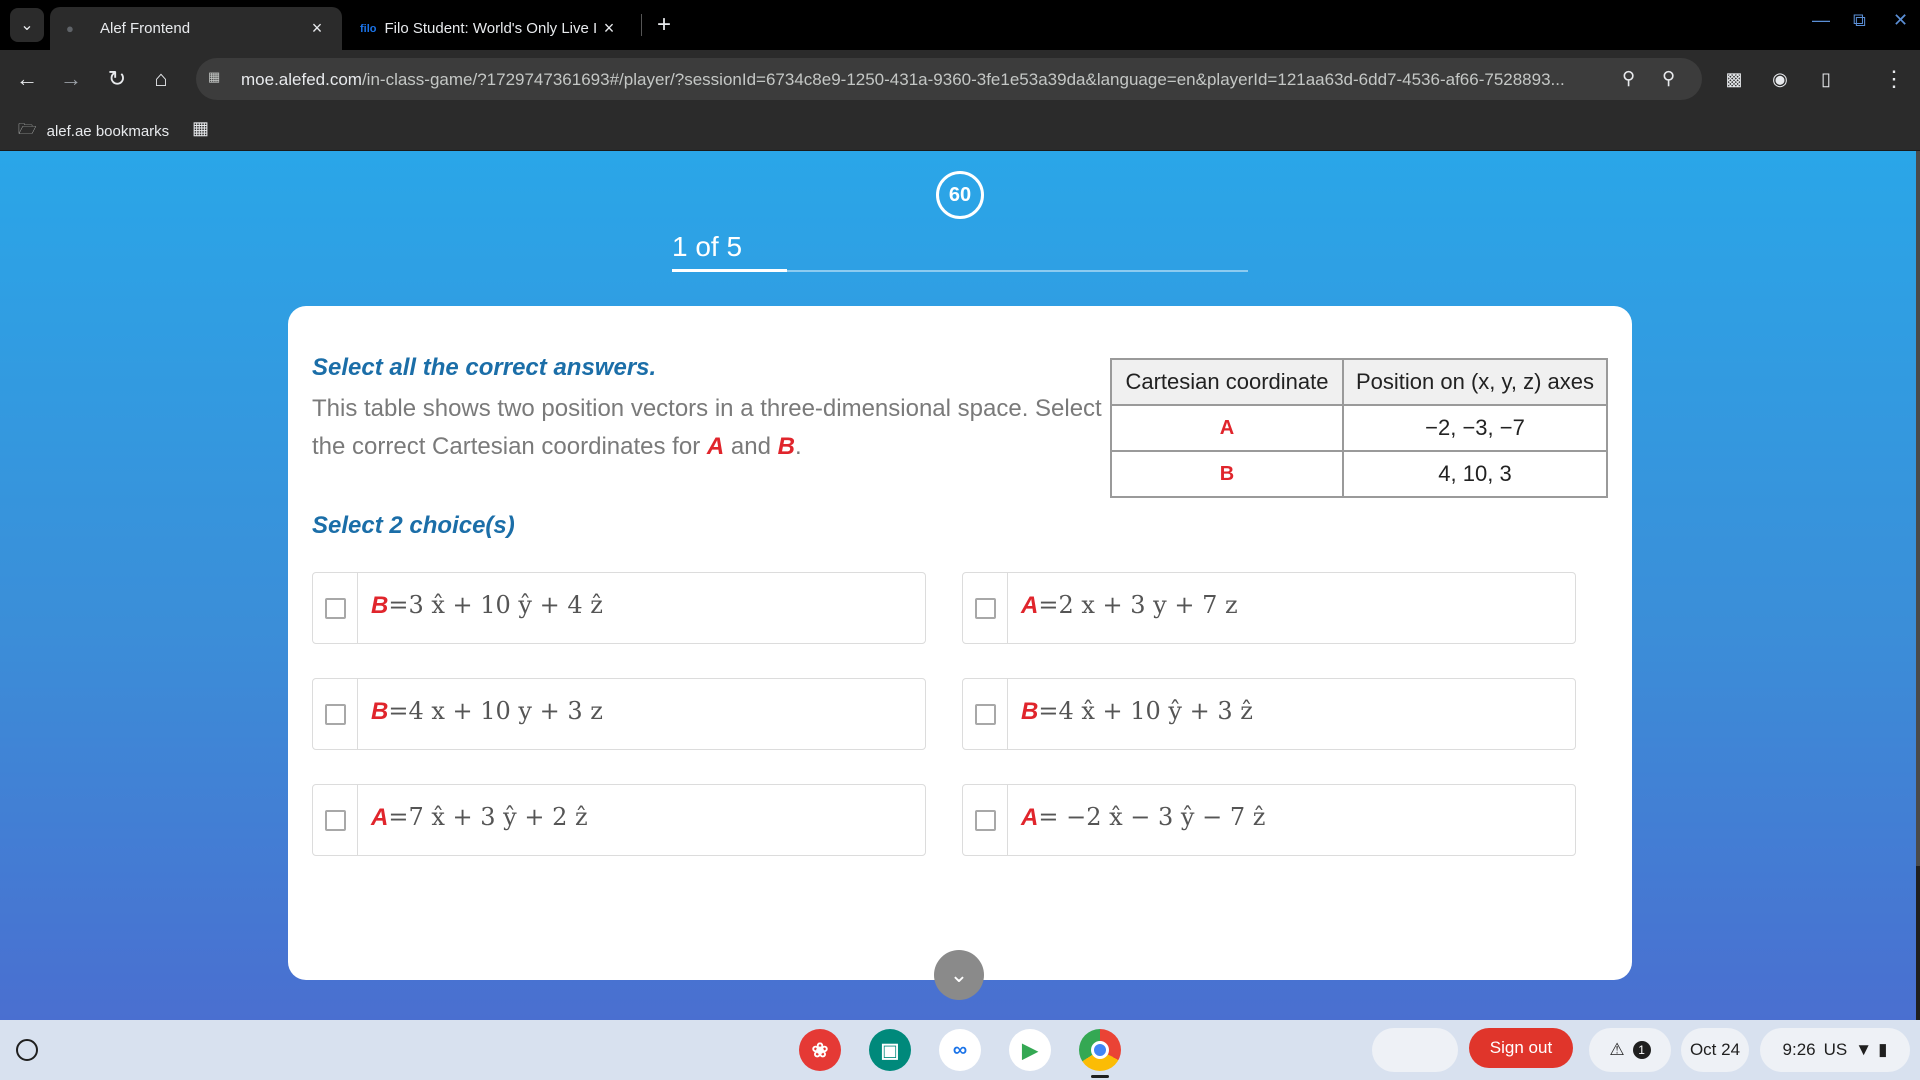  What do you see at coordinates (495, 711) in the screenshot?
I see `option-expression: =4 x + 10 y + 3 z` at bounding box center [495, 711].